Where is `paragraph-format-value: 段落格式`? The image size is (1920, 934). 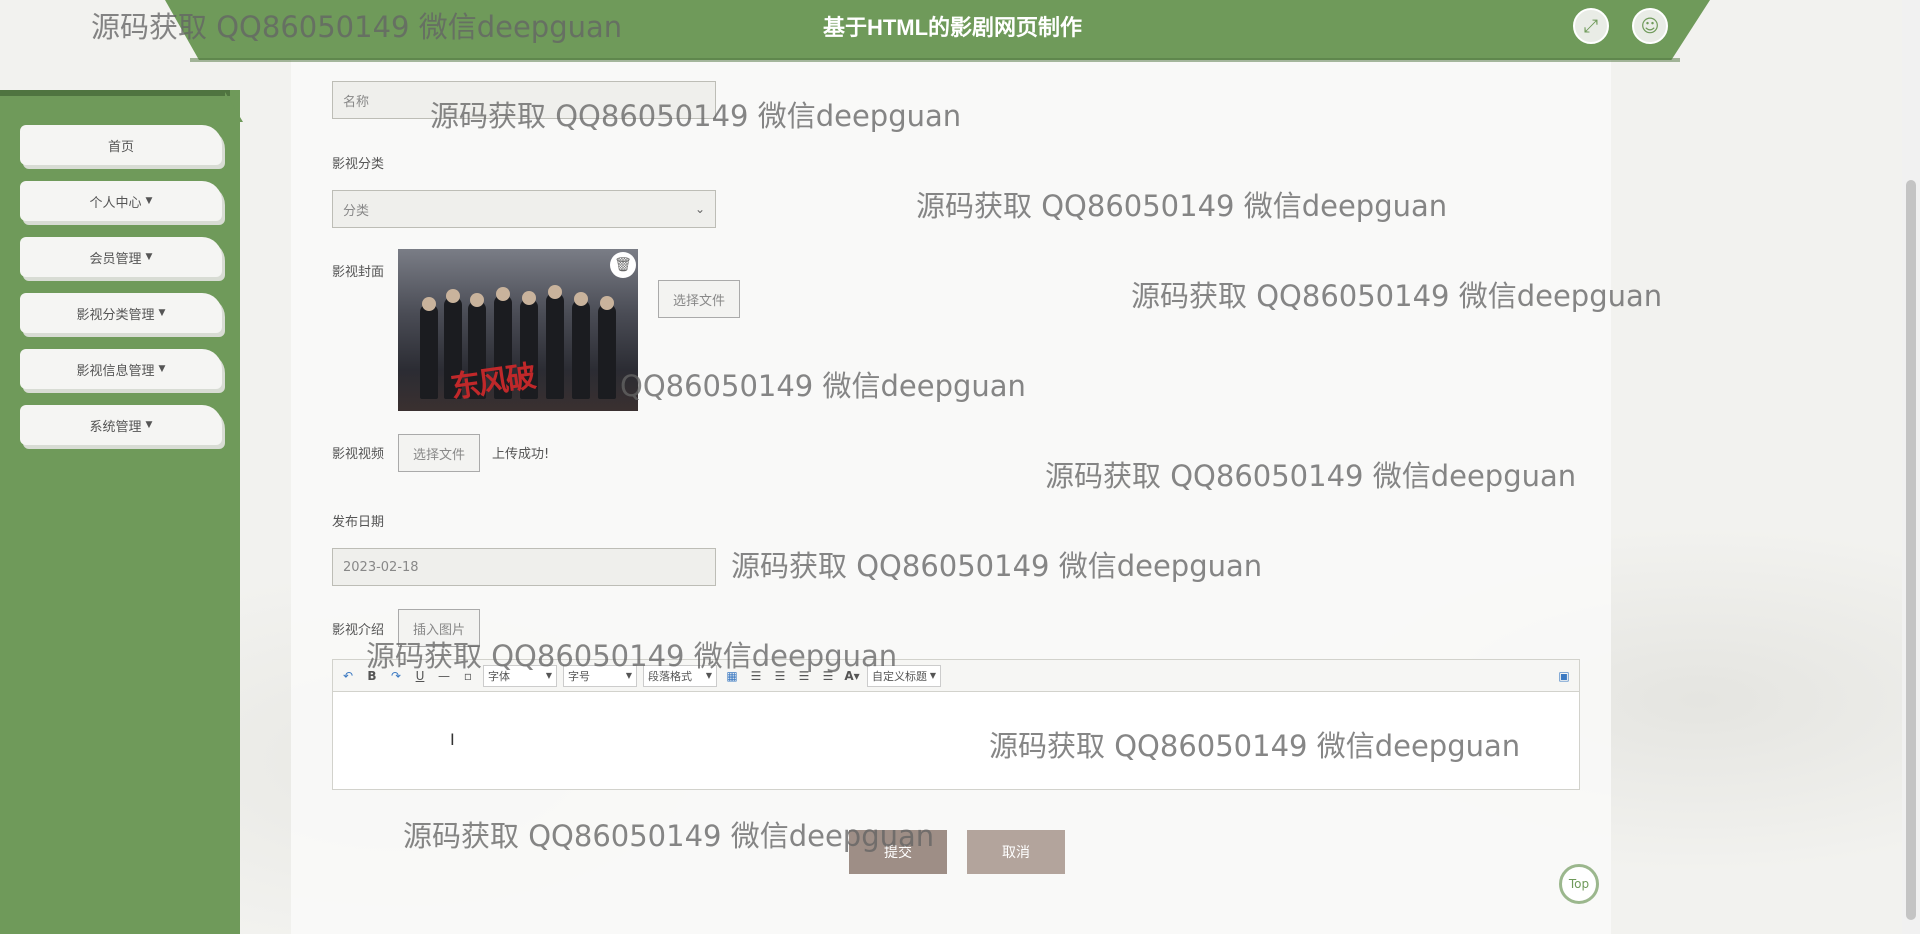 paragraph-format-value: 段落格式 is located at coordinates (670, 676).